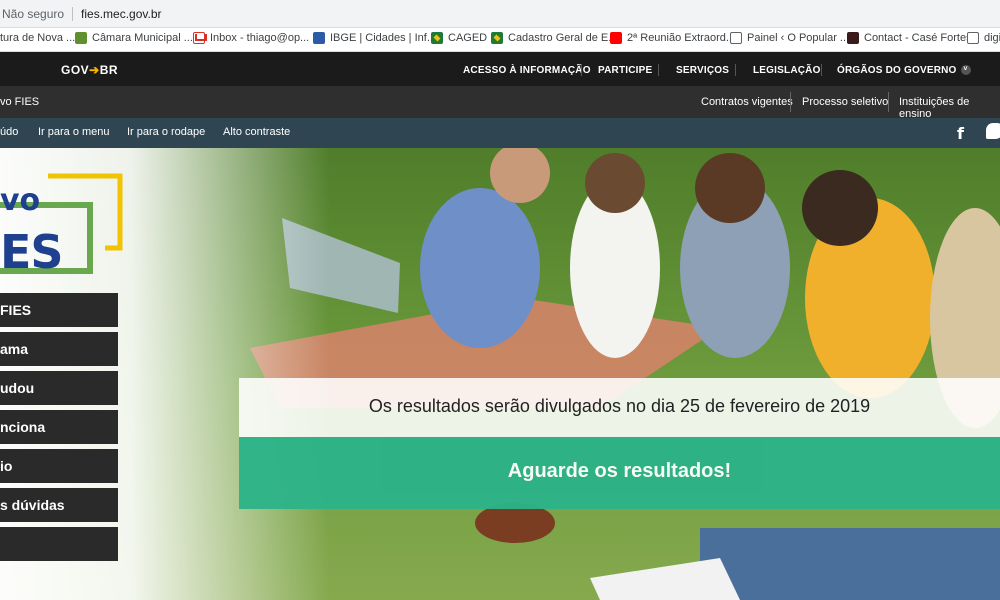  What do you see at coordinates (468, 38) in the screenshot?
I see `bookmark-label: CAGED` at bounding box center [468, 38].